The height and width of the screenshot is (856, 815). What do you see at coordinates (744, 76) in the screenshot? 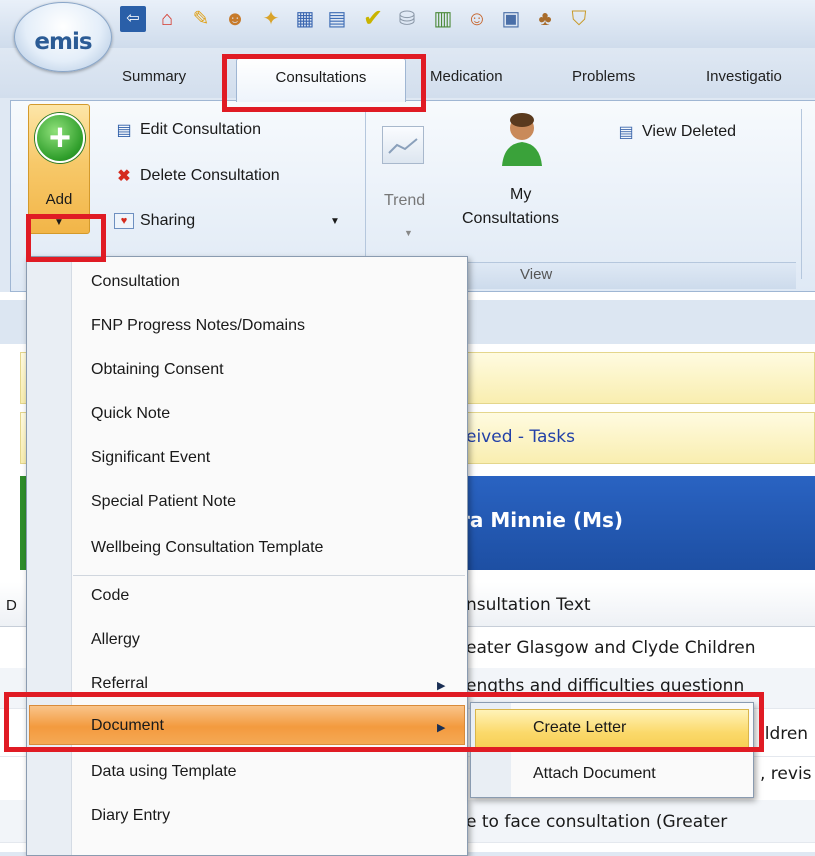
I see `tab-investigations: Investigatio` at bounding box center [744, 76].